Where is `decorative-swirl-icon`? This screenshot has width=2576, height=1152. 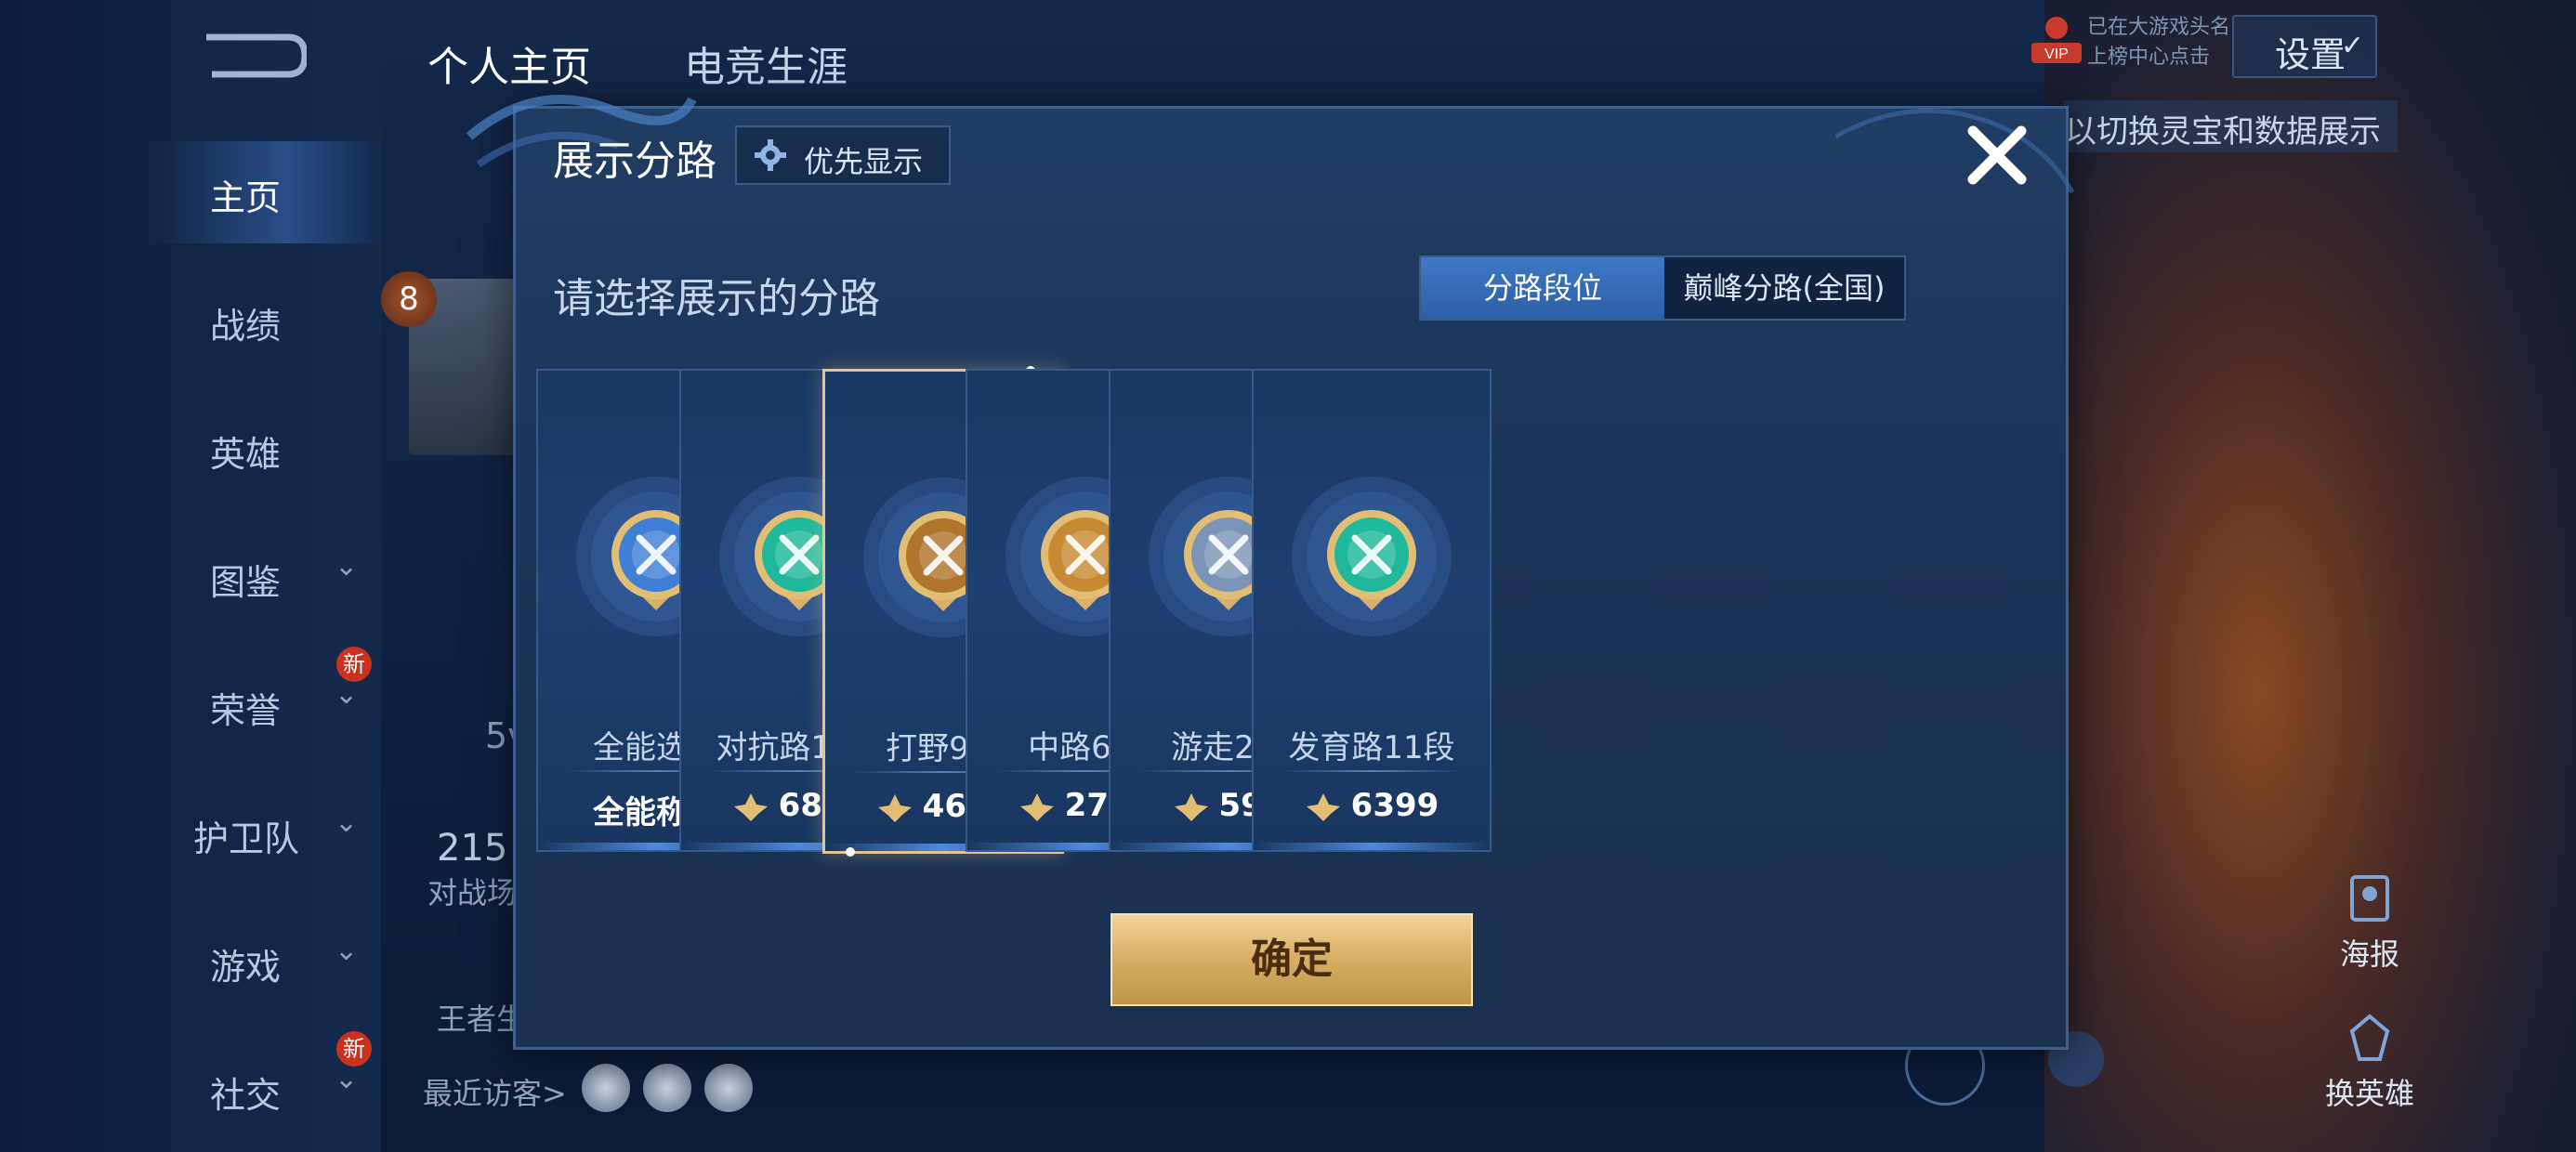
decorative-swirl-icon is located at coordinates (1955, 151).